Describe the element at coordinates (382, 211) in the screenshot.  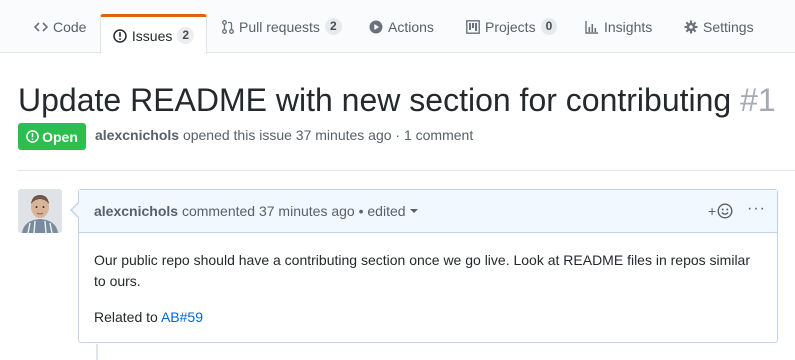
I see `edited-label: • edited` at that location.